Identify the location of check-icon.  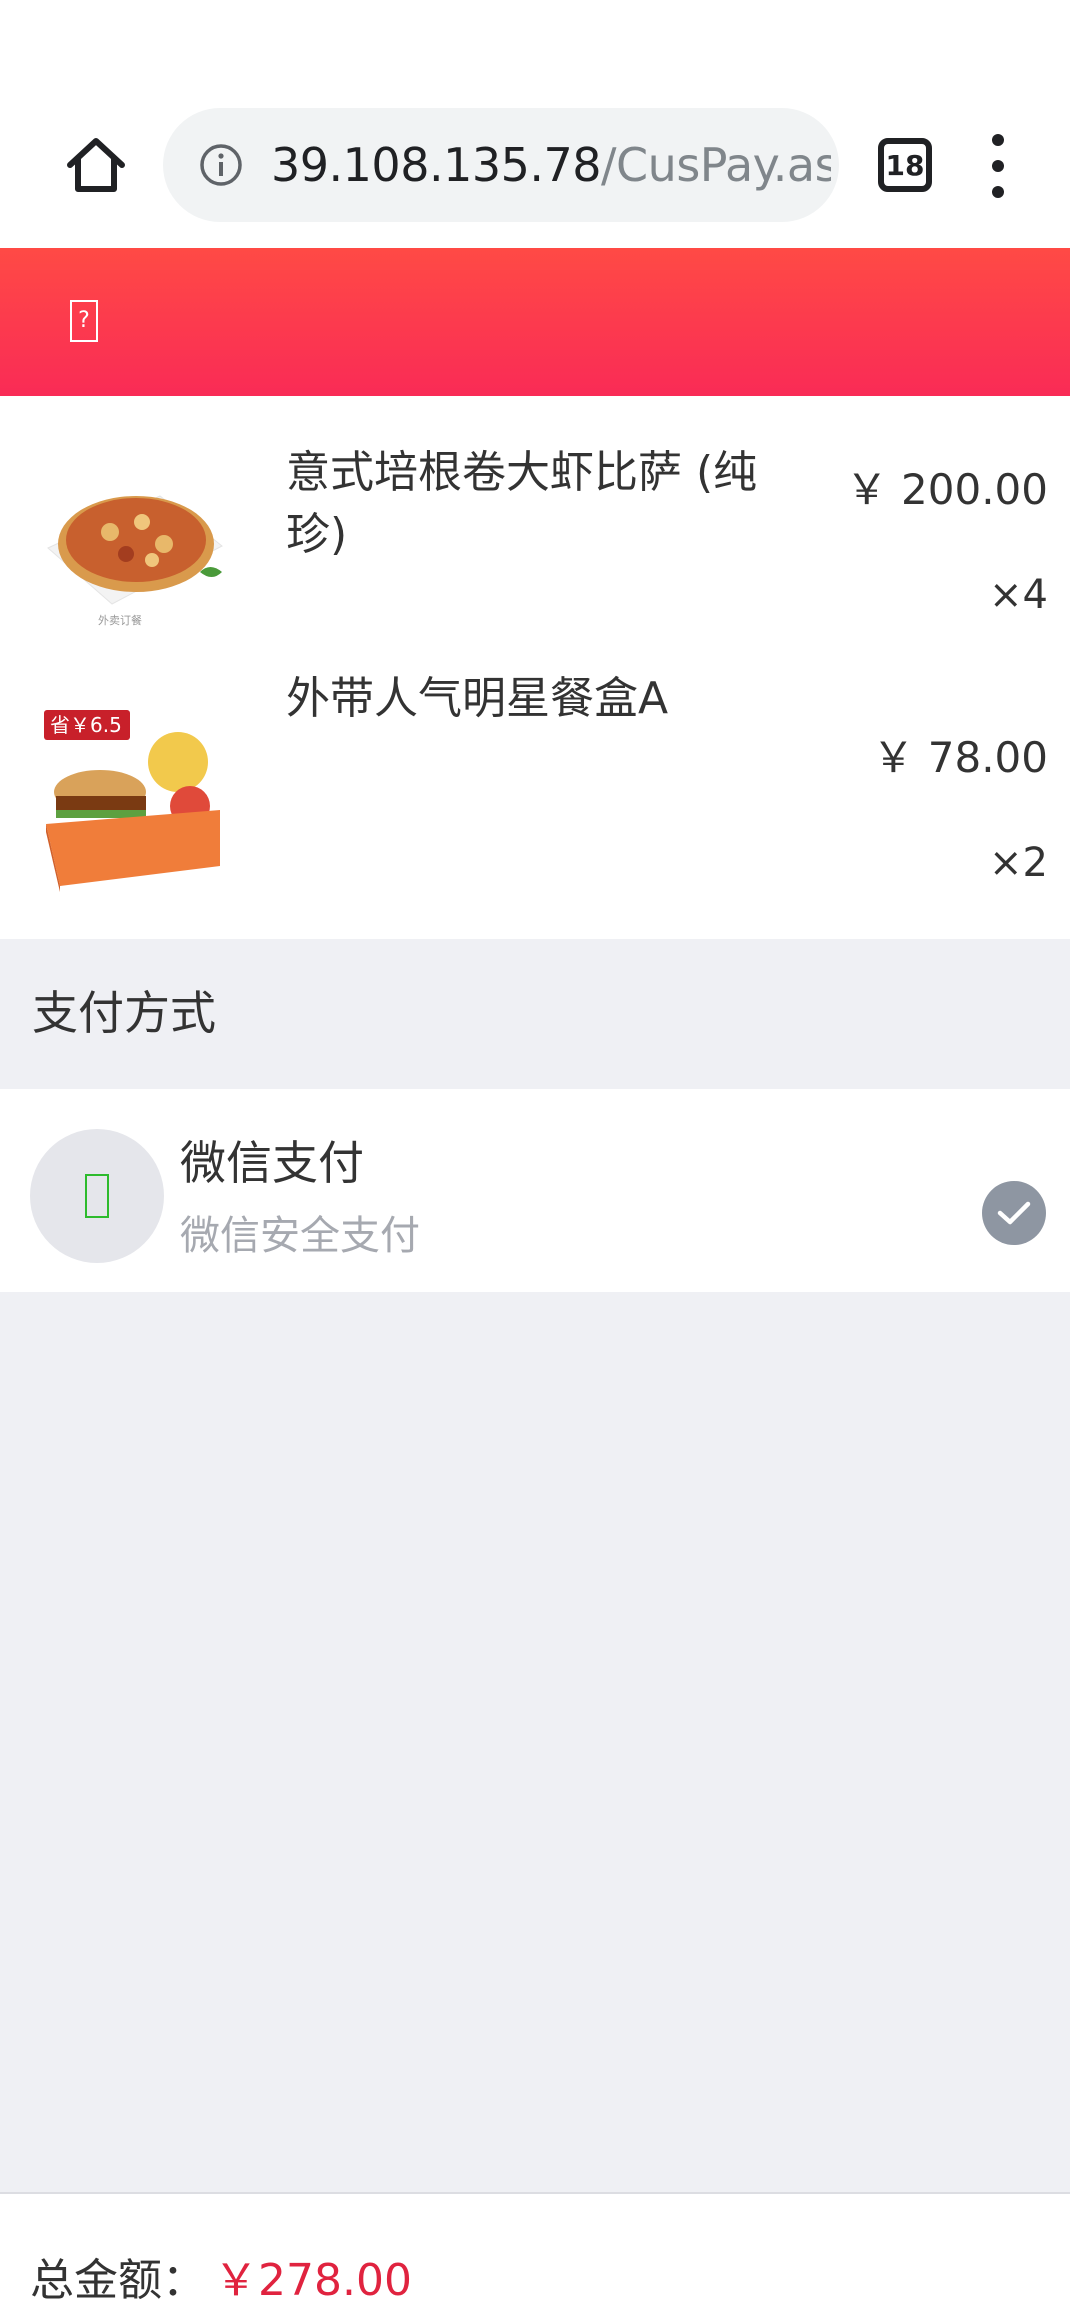
(1014, 1213).